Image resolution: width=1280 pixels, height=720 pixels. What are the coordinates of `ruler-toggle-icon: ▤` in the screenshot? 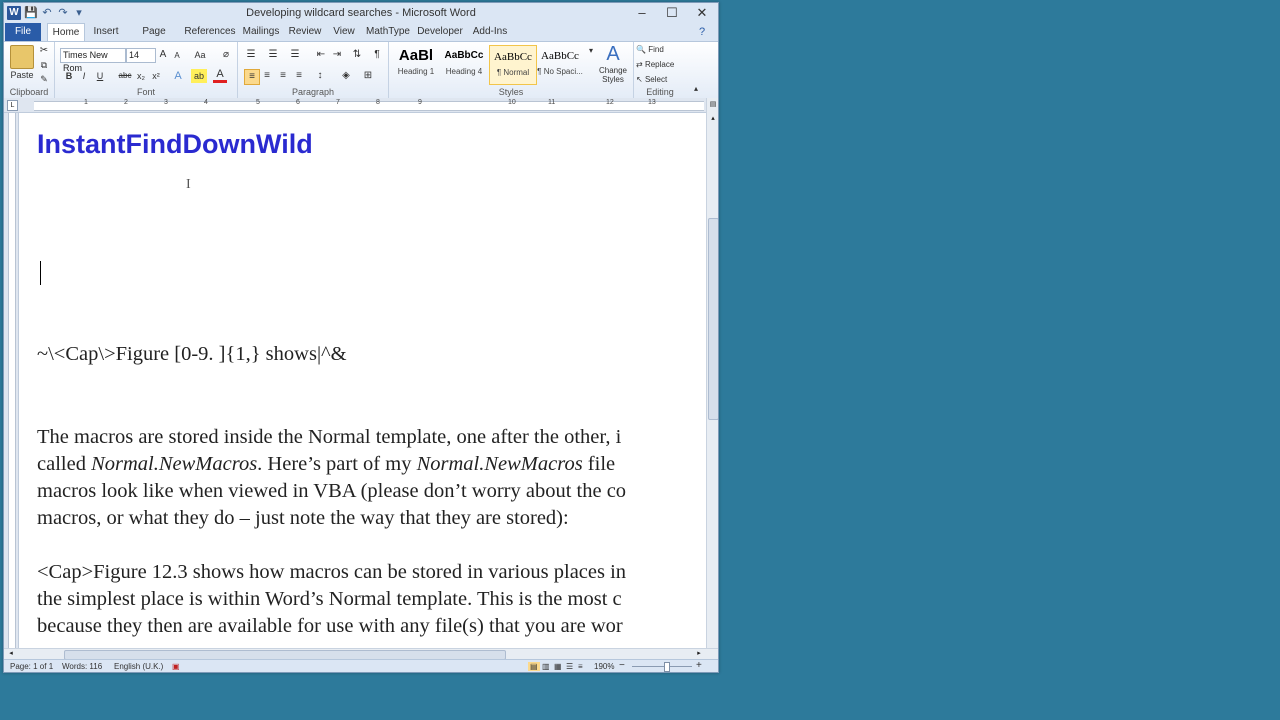 It's located at (713, 105).